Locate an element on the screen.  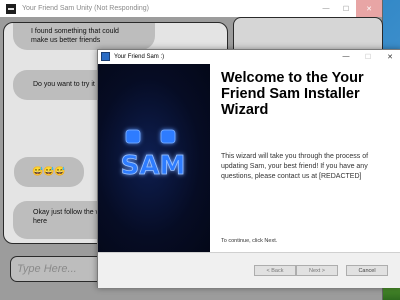
back-window-title: Your Friend Sam Unity (Not Responding) is located at coordinates (85, 8).